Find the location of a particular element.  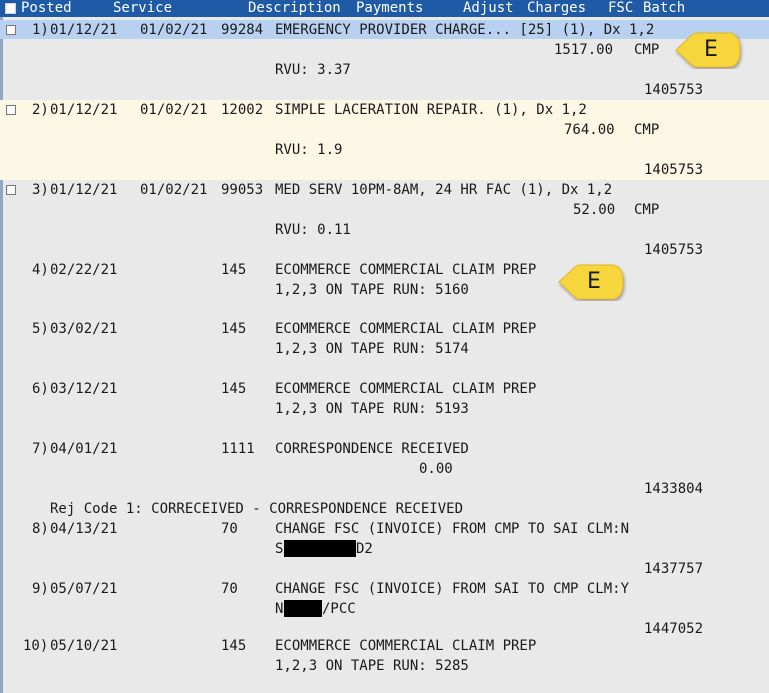

charges-amount: 52.00 is located at coordinates (594, 210).